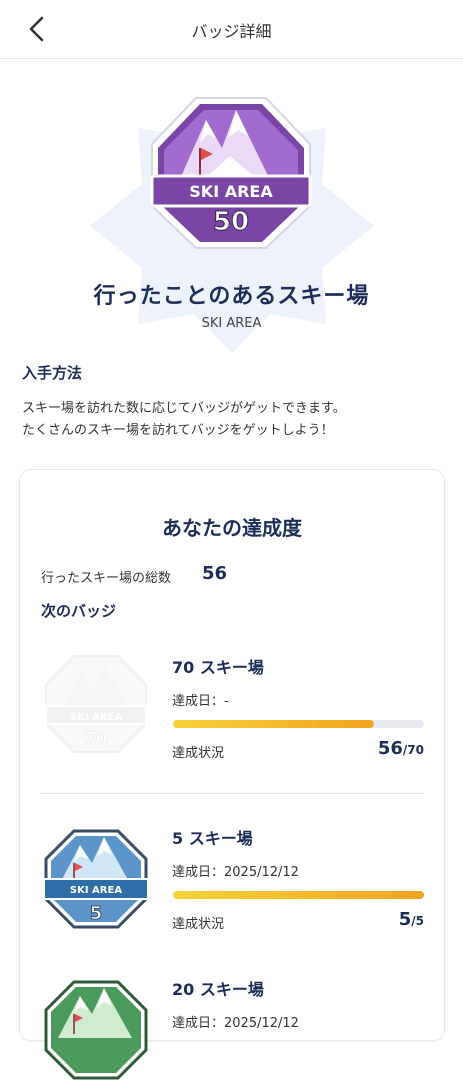 The image size is (463, 1080). Describe the element at coordinates (200, 701) in the screenshot. I see `badge-row-date: 達成日：-` at that location.